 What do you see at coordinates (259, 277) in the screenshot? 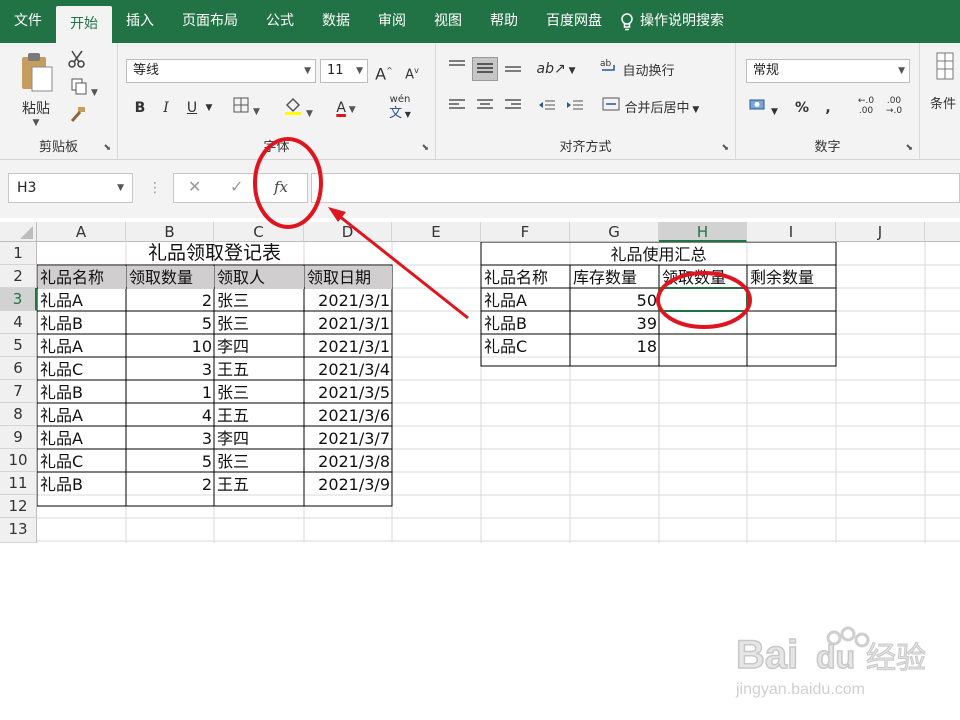
I see `table1-header-person: 领取人` at bounding box center [259, 277].